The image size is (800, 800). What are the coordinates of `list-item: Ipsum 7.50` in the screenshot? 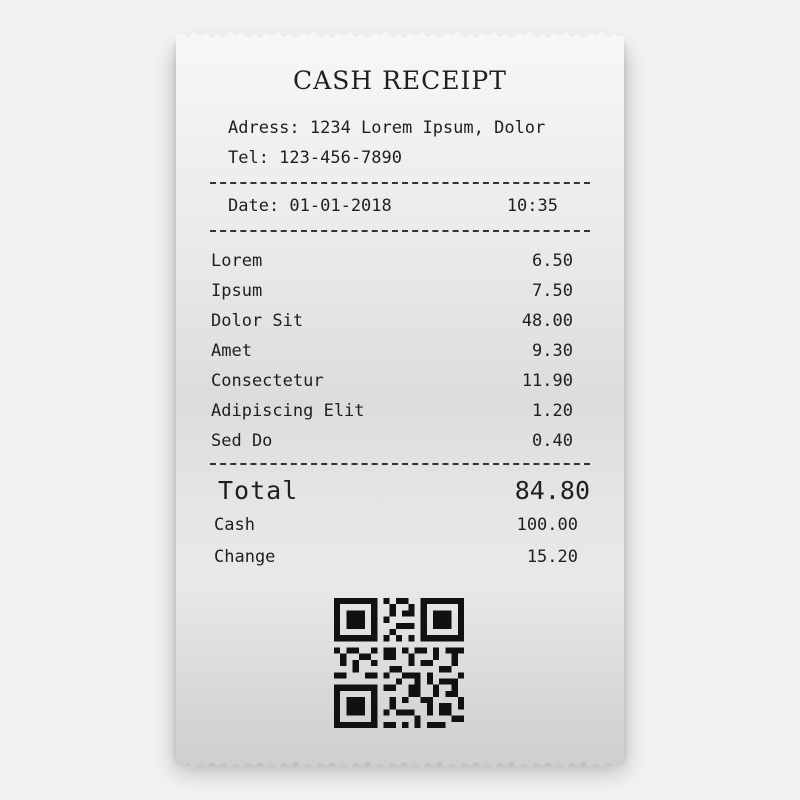 It's located at (392, 293).